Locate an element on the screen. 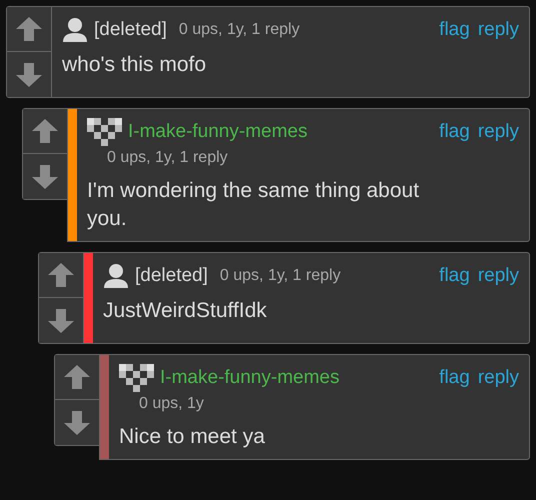  comment-text: Nice to meet ya is located at coordinates (192, 437).